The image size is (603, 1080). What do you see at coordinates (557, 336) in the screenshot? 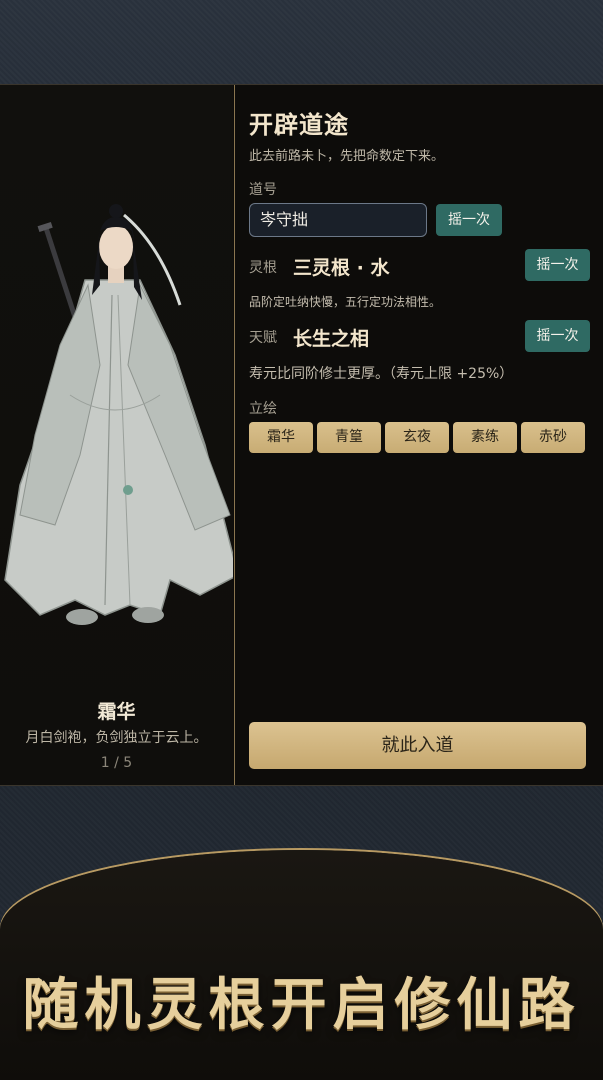
I see `reroll-talent-button: 摇一次` at bounding box center [557, 336].